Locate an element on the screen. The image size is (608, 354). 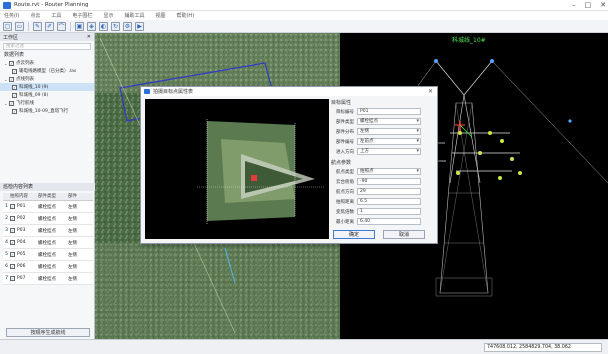
view-front-icon: ▣ is located at coordinates (79, 26).